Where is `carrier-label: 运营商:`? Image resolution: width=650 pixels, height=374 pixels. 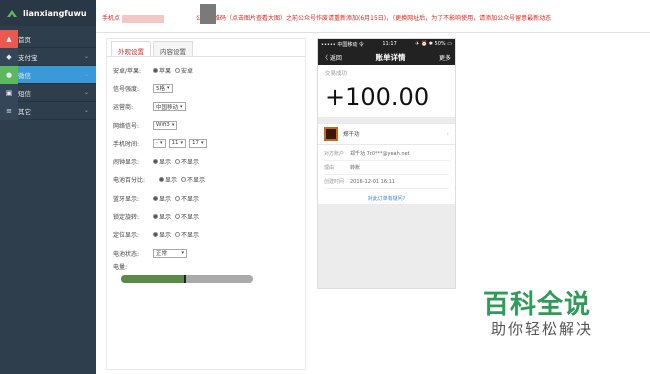 carrier-label: 运营商: is located at coordinates (123, 108).